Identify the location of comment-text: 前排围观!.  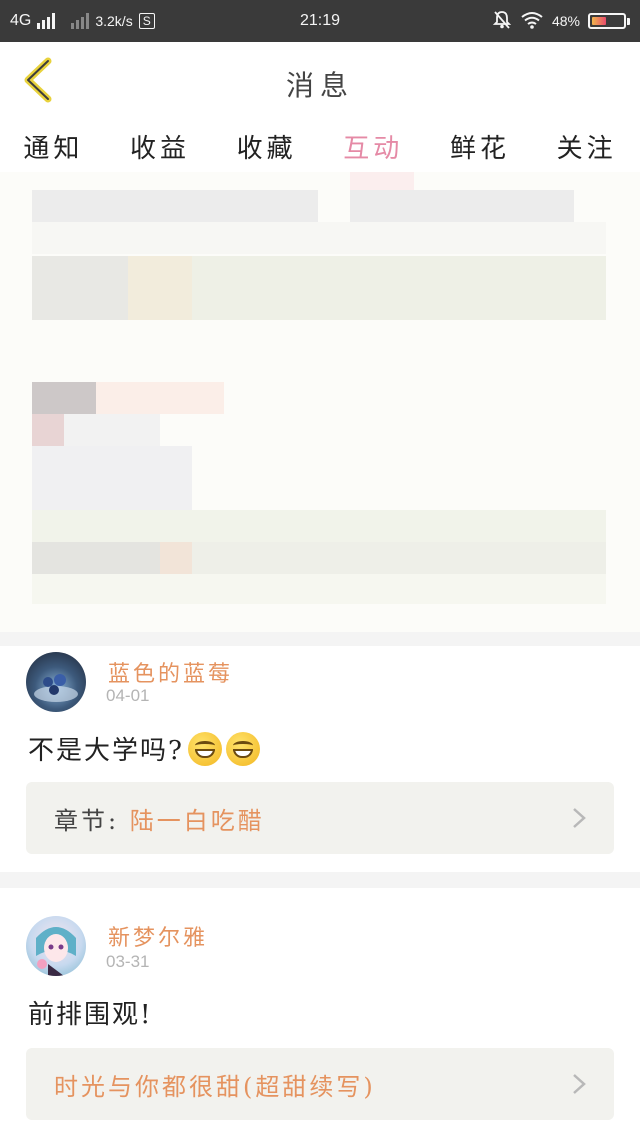
(90, 1012).